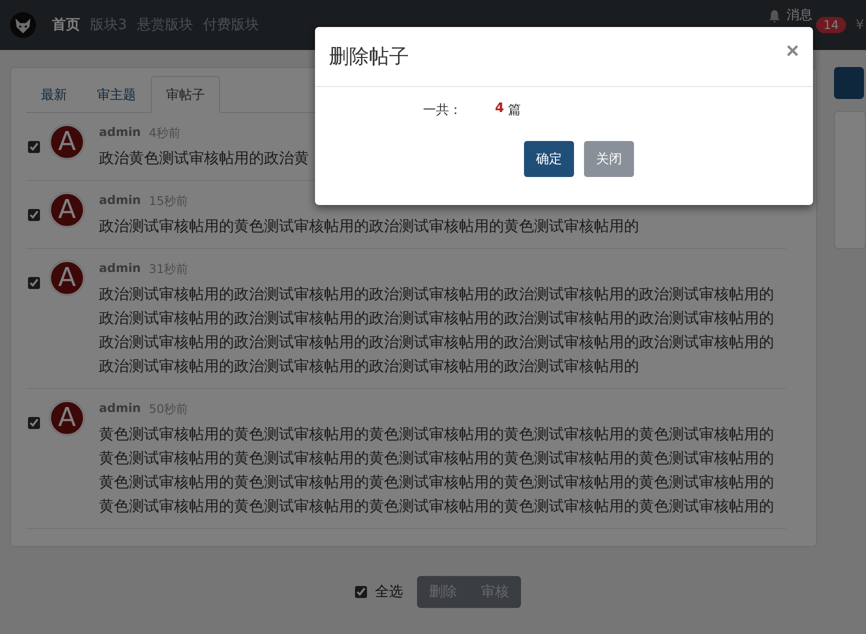  What do you see at coordinates (369, 56) in the screenshot?
I see `modal-title: 删除帖子` at bounding box center [369, 56].